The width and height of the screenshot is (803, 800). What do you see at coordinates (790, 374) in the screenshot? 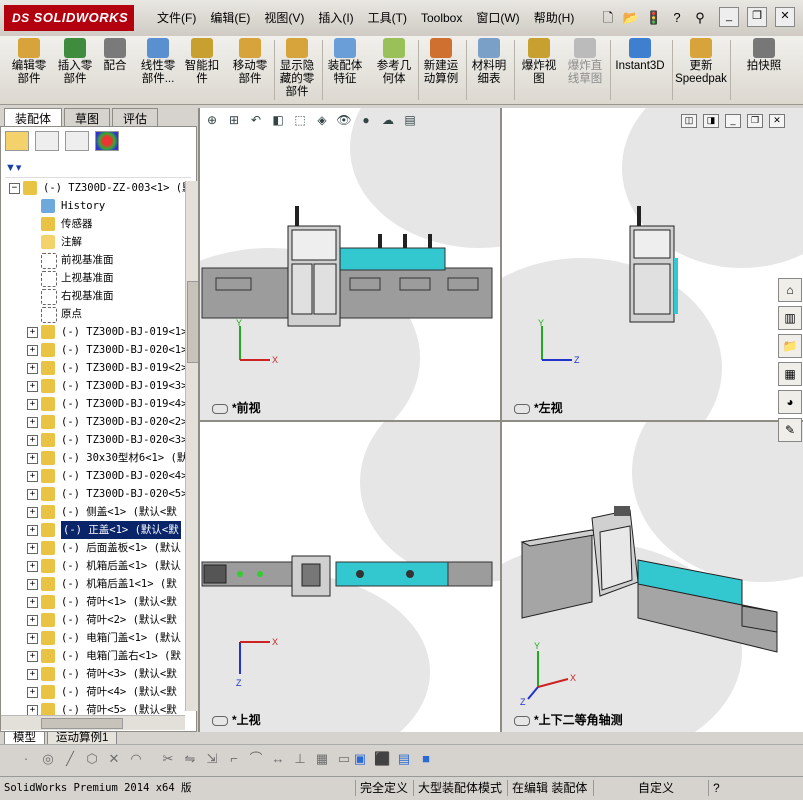
I see `view-palette-icon: ▦` at bounding box center [790, 374].